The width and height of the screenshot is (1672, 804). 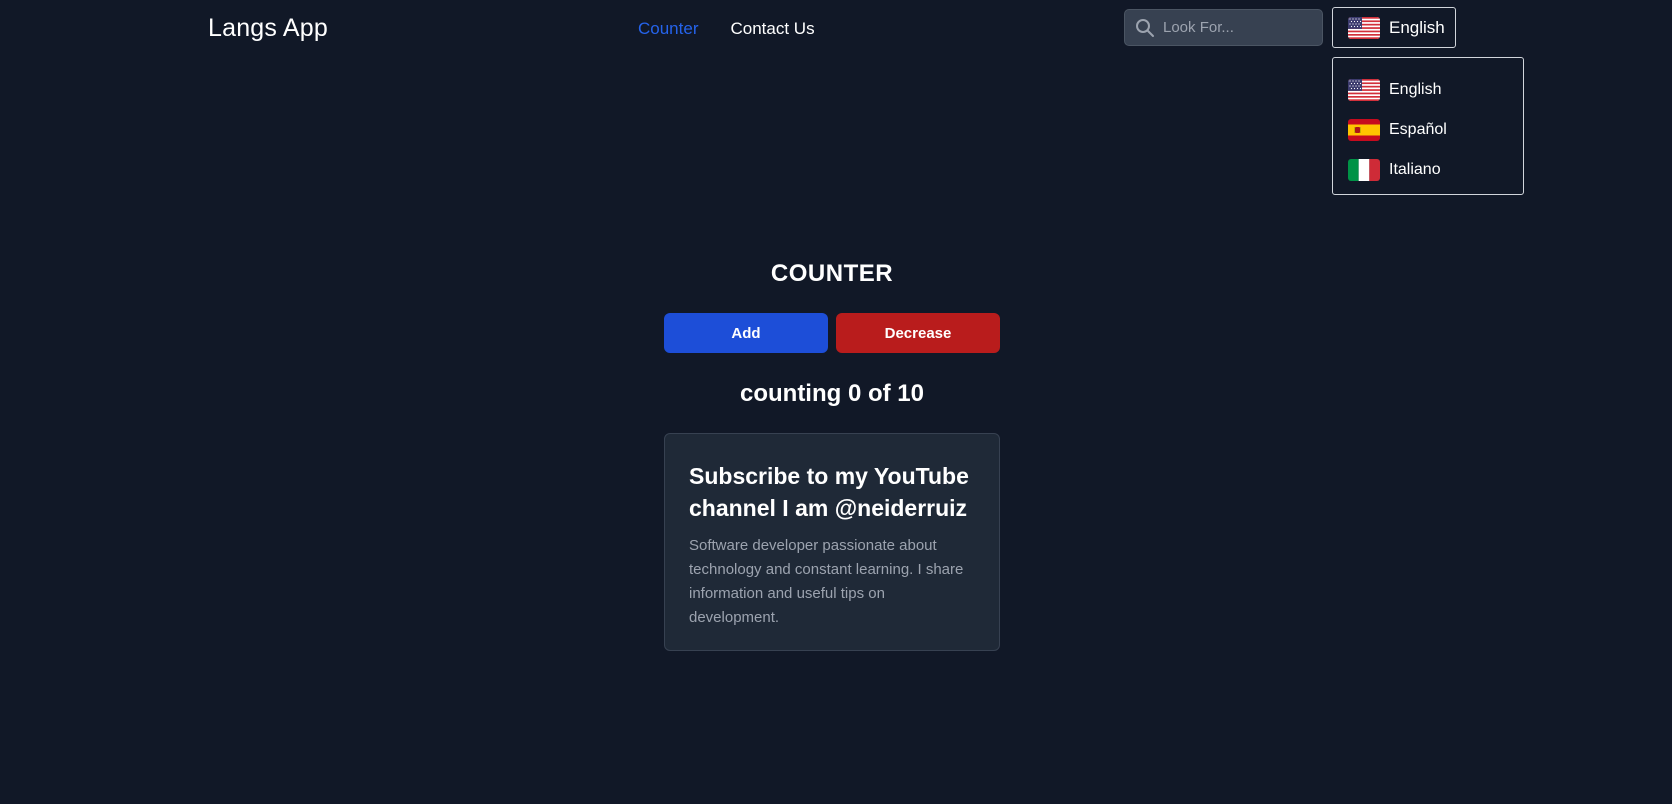 What do you see at coordinates (268, 28) in the screenshot?
I see `brand-logo-text: Langs App` at bounding box center [268, 28].